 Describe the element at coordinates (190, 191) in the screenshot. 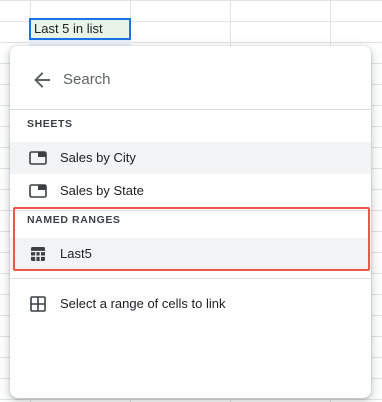

I see `sheet-item-sales-by-state: Sales by State` at that location.